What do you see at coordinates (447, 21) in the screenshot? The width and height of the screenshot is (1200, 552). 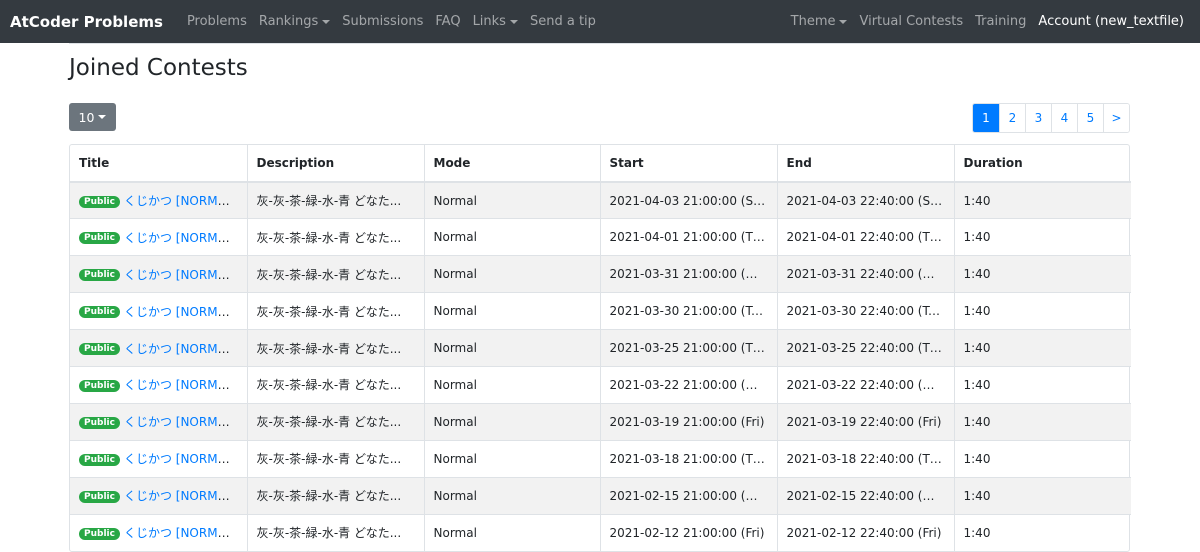 I see `nav-link-faq: FAQ` at bounding box center [447, 21].